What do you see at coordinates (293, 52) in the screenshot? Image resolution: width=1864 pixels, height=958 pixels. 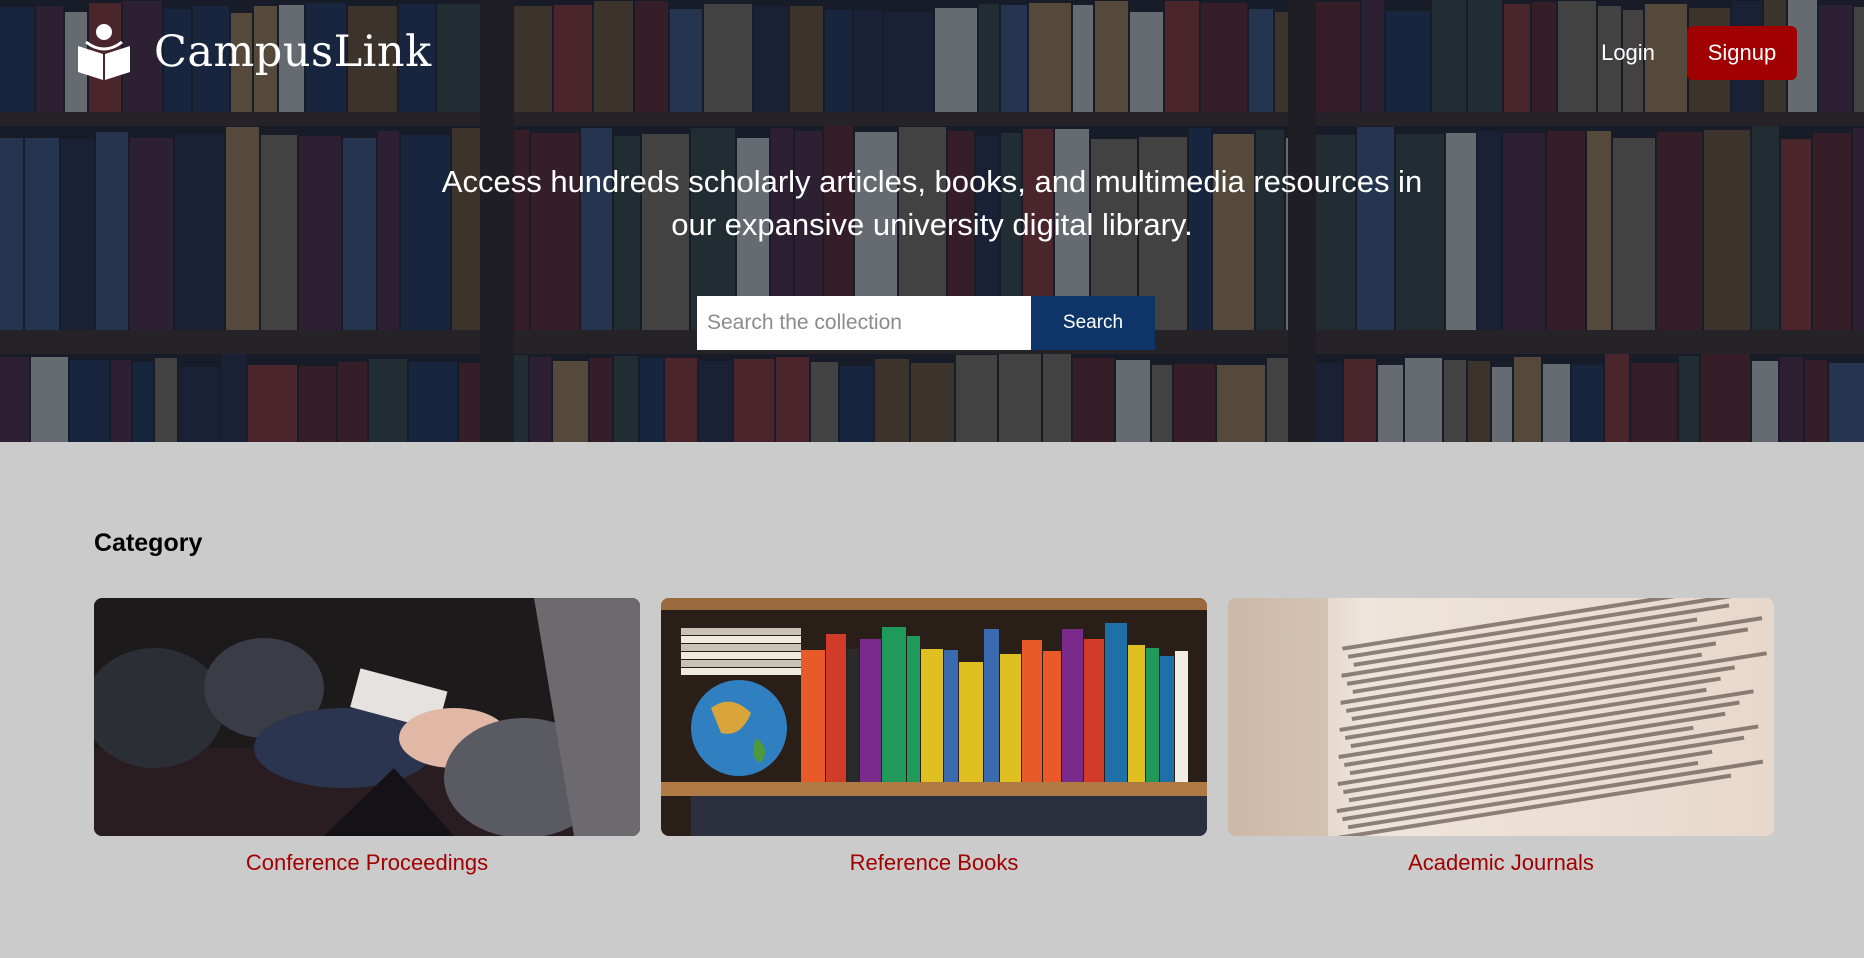 I see `brand-name: CampusLink` at bounding box center [293, 52].